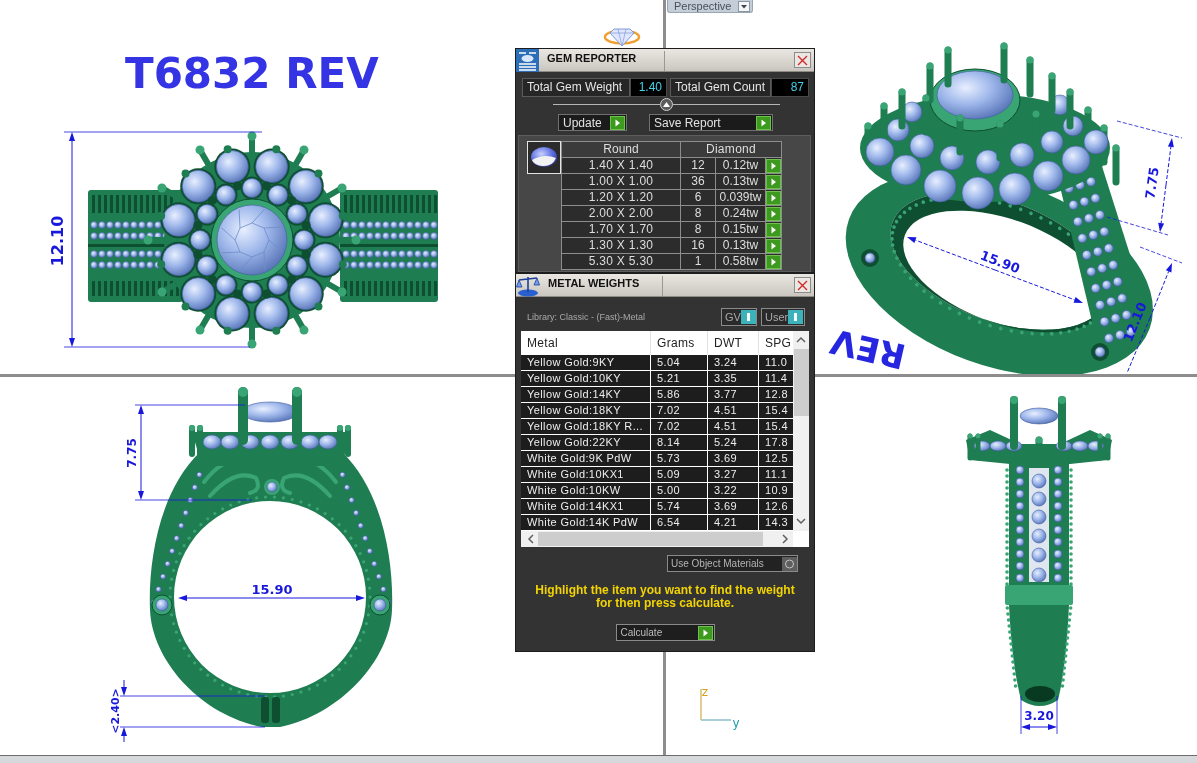 This screenshot has height=763, width=1197. I want to click on table-cell: 0.039tw, so click(741, 198).